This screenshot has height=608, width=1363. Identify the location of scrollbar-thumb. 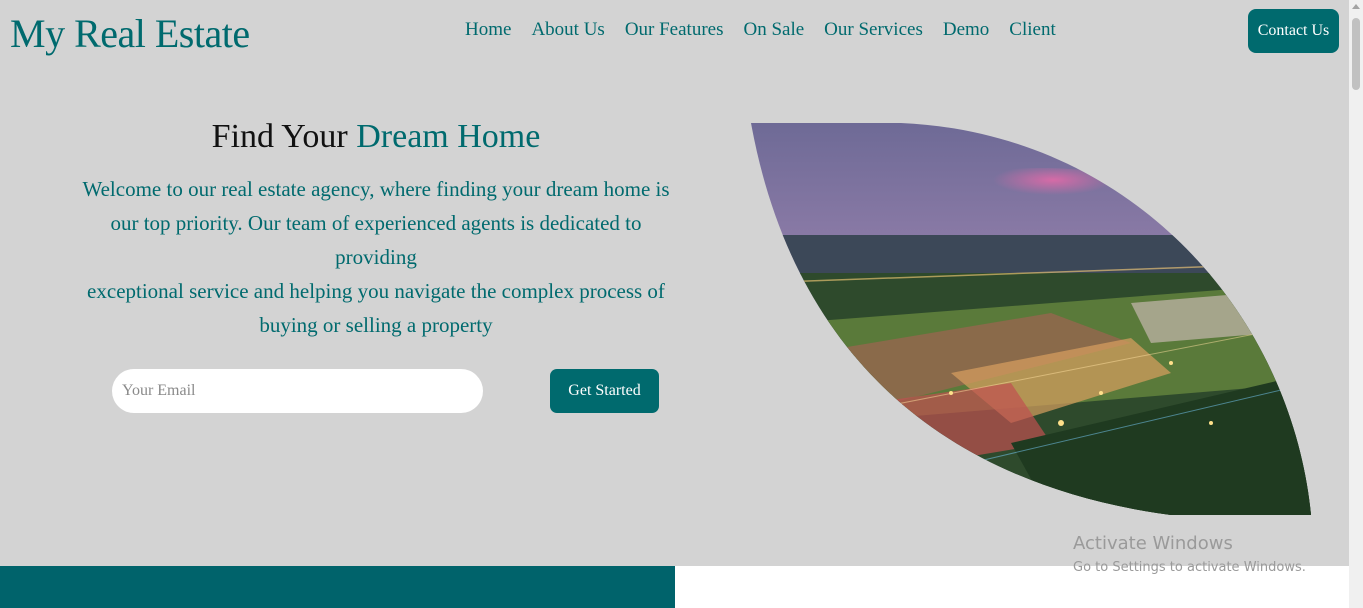
(1356, 54).